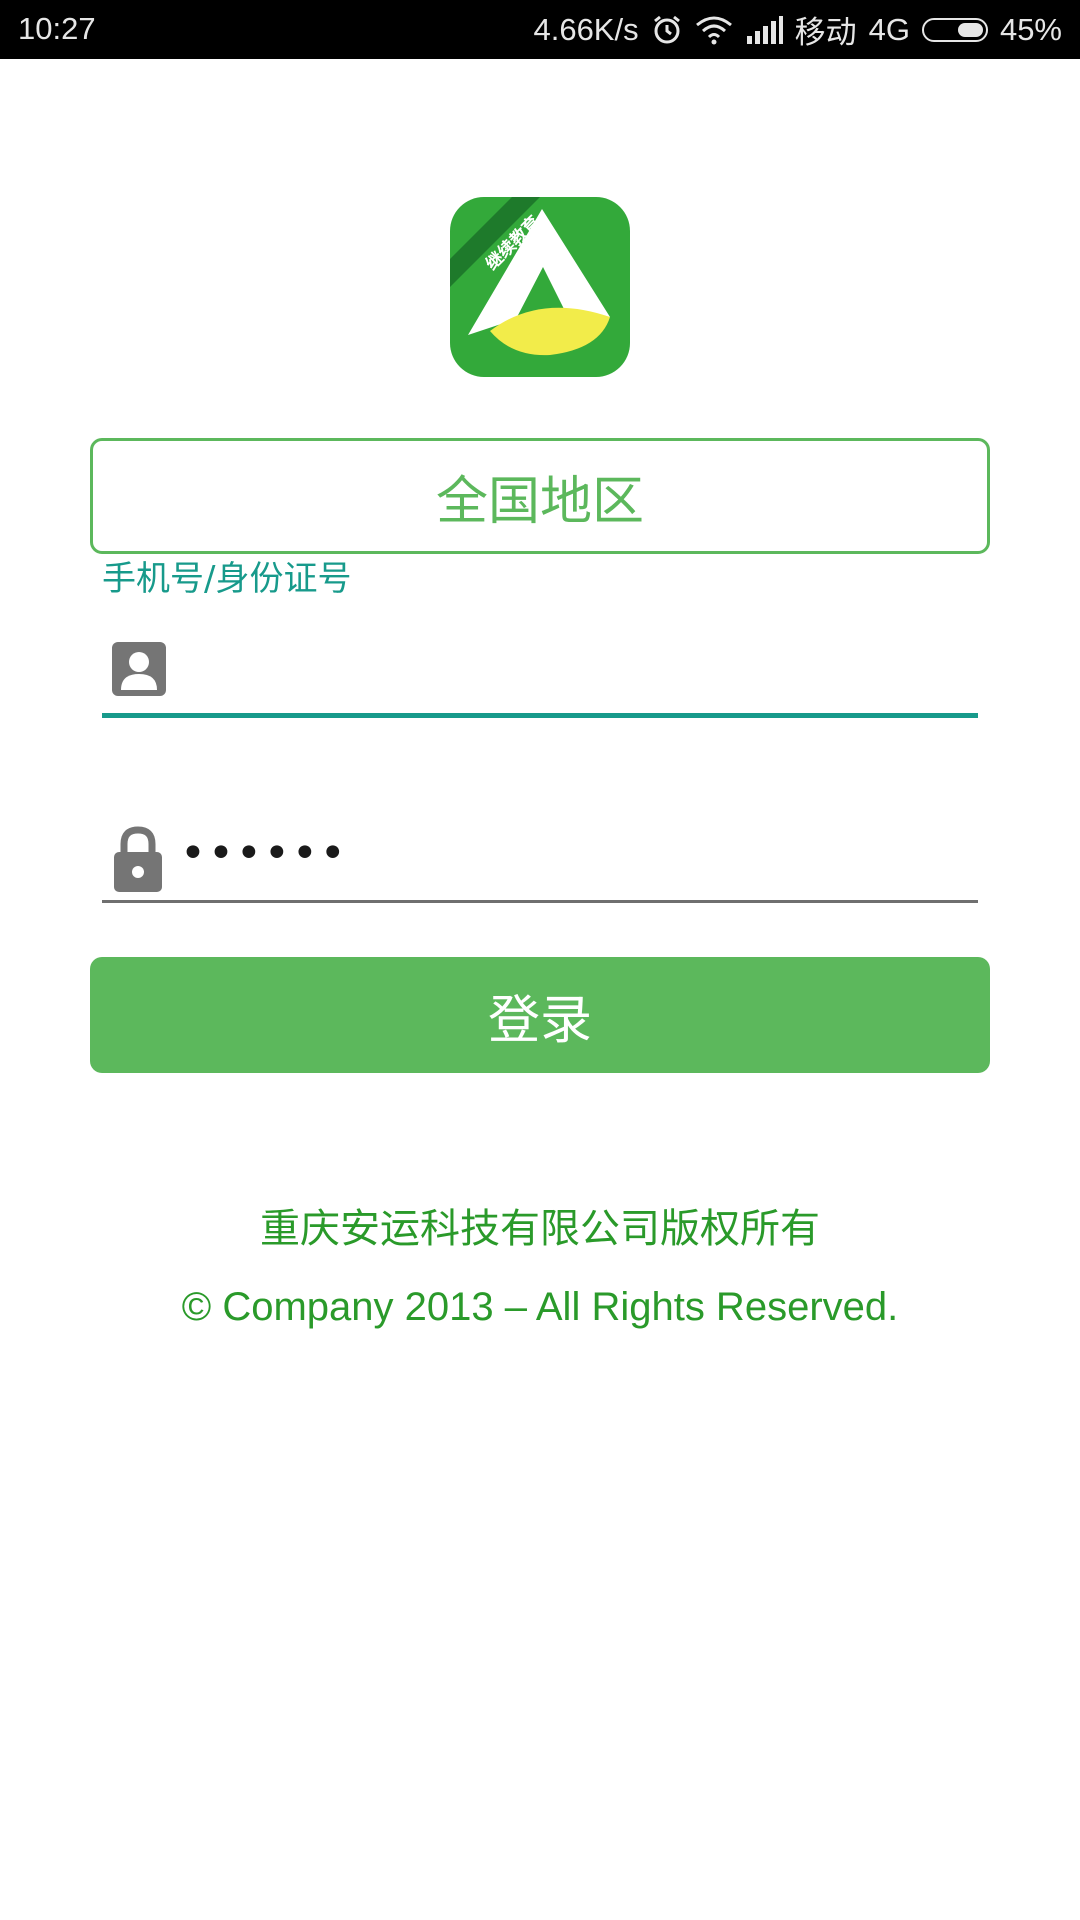 The image size is (1080, 1920). Describe the element at coordinates (889, 29) in the screenshot. I see `network-type: 4G` at that location.